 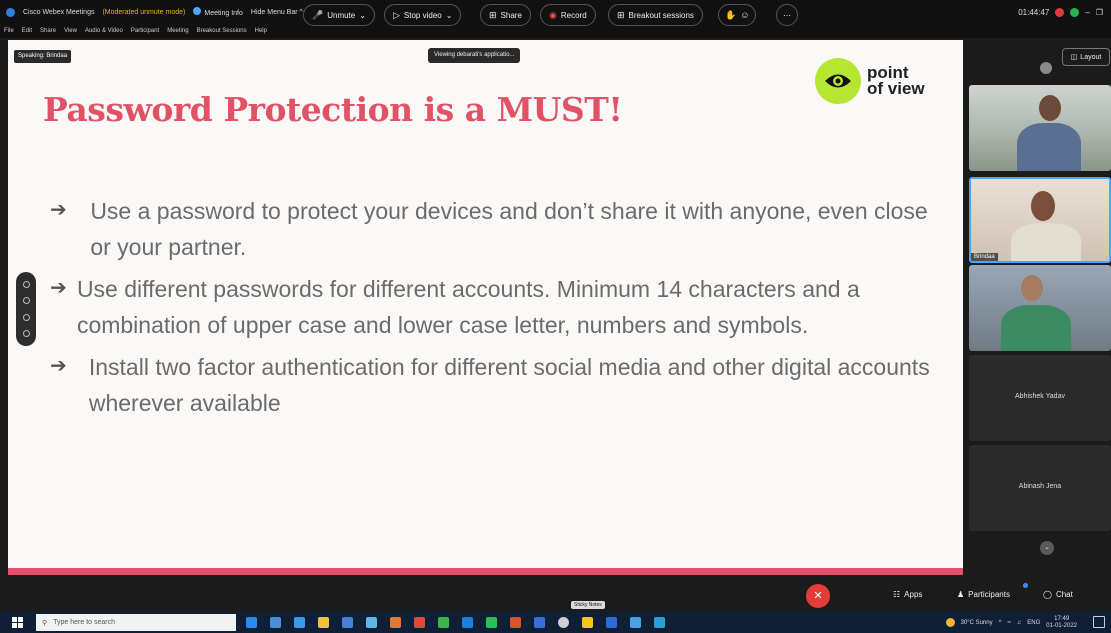 What do you see at coordinates (1074, 57) in the screenshot?
I see `layout-icon: ◫` at bounding box center [1074, 57].